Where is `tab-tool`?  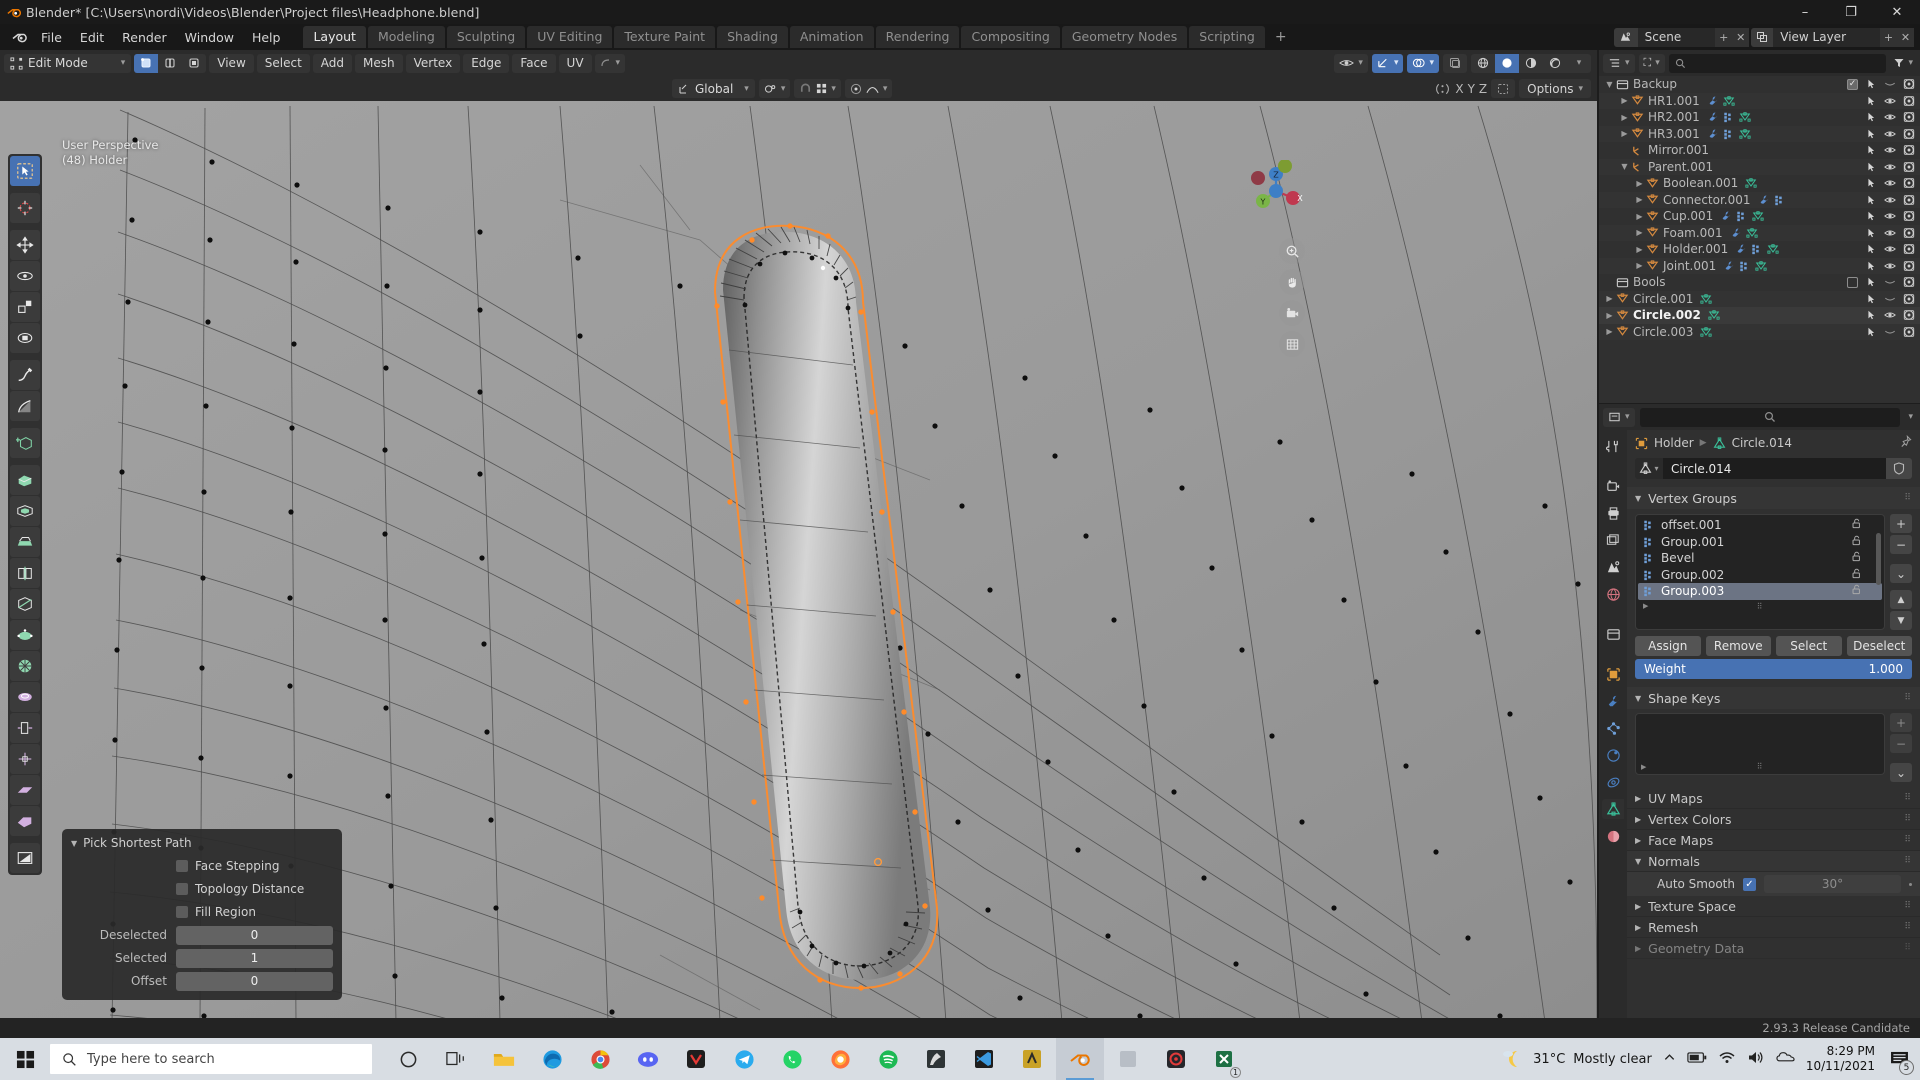 tab-tool is located at coordinates (1613, 446).